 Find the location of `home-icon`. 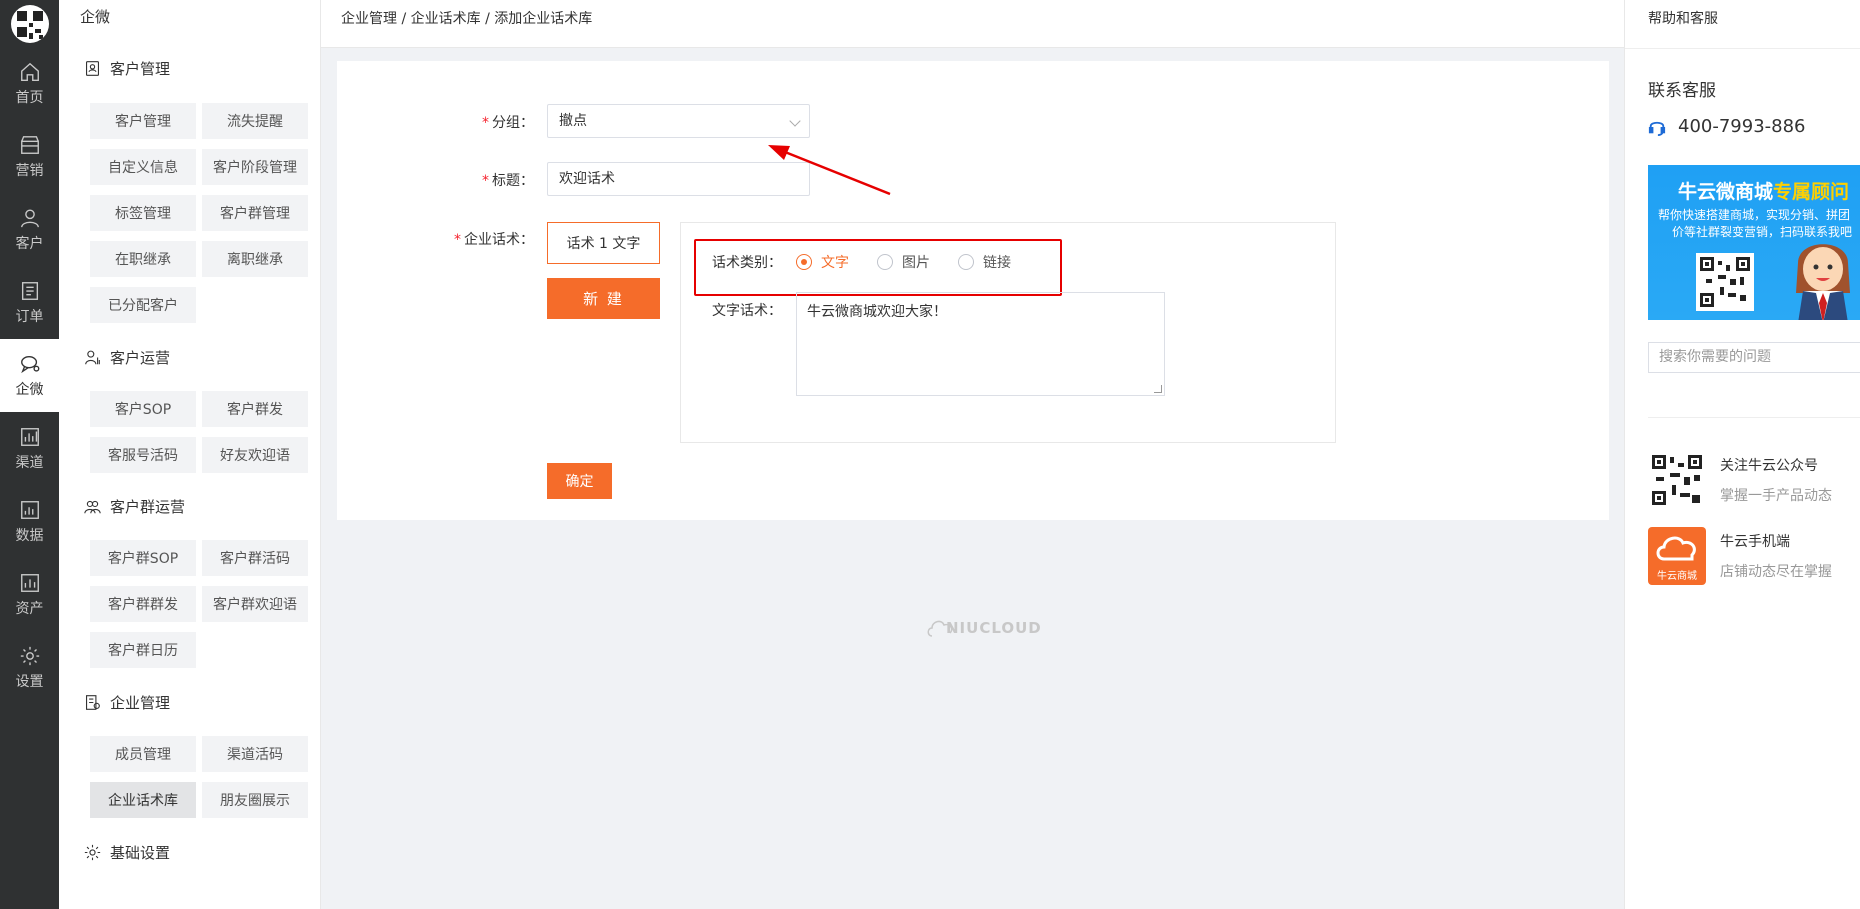

home-icon is located at coordinates (29, 71).